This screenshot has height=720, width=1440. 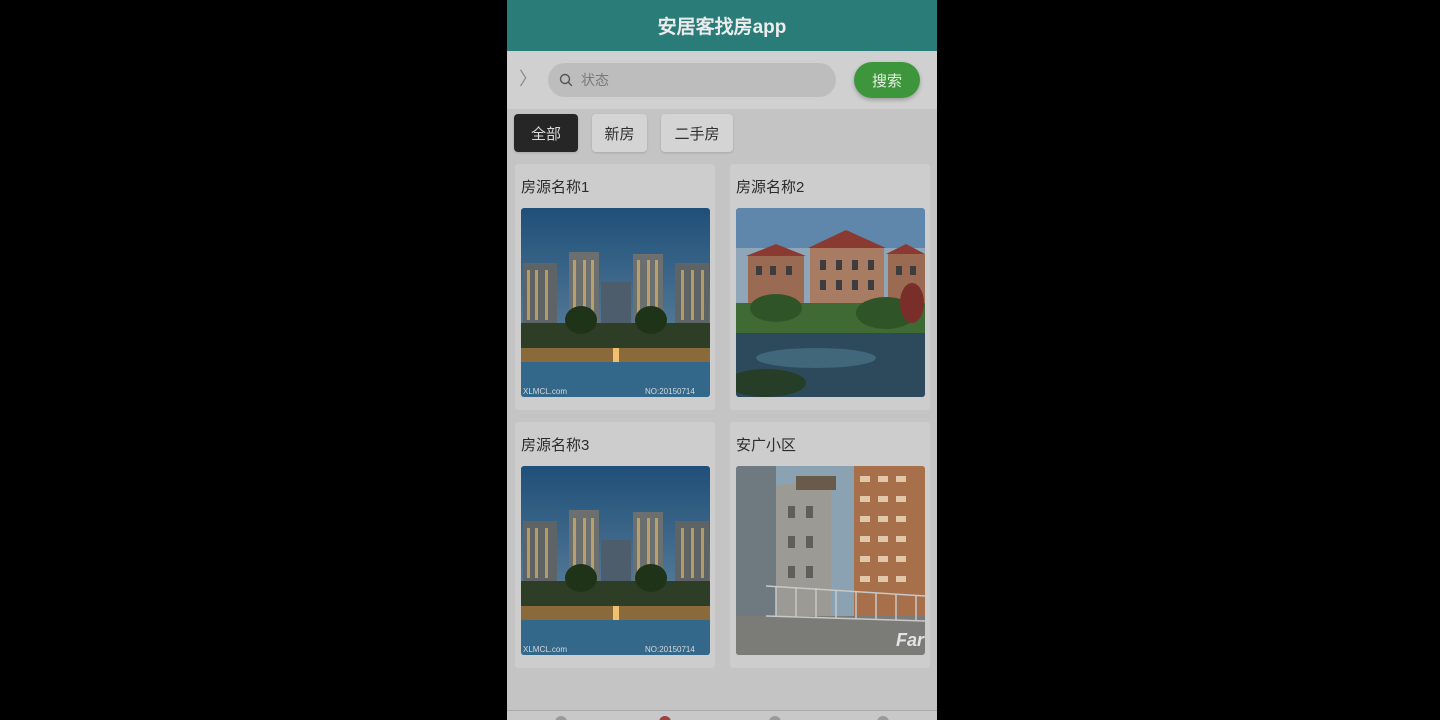 I want to click on tab-all: 全部, so click(x=546, y=133).